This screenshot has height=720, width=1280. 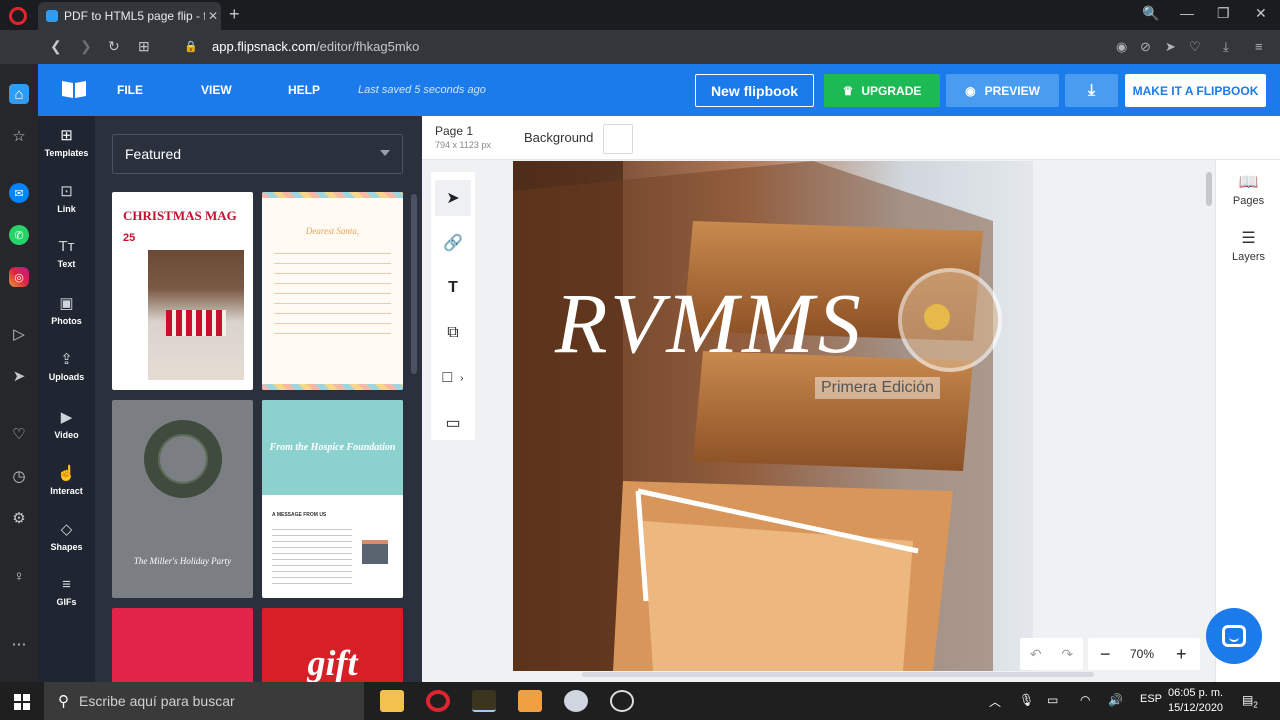 What do you see at coordinates (1150, 13) in the screenshot?
I see `browser-search-icon: 🔍` at bounding box center [1150, 13].